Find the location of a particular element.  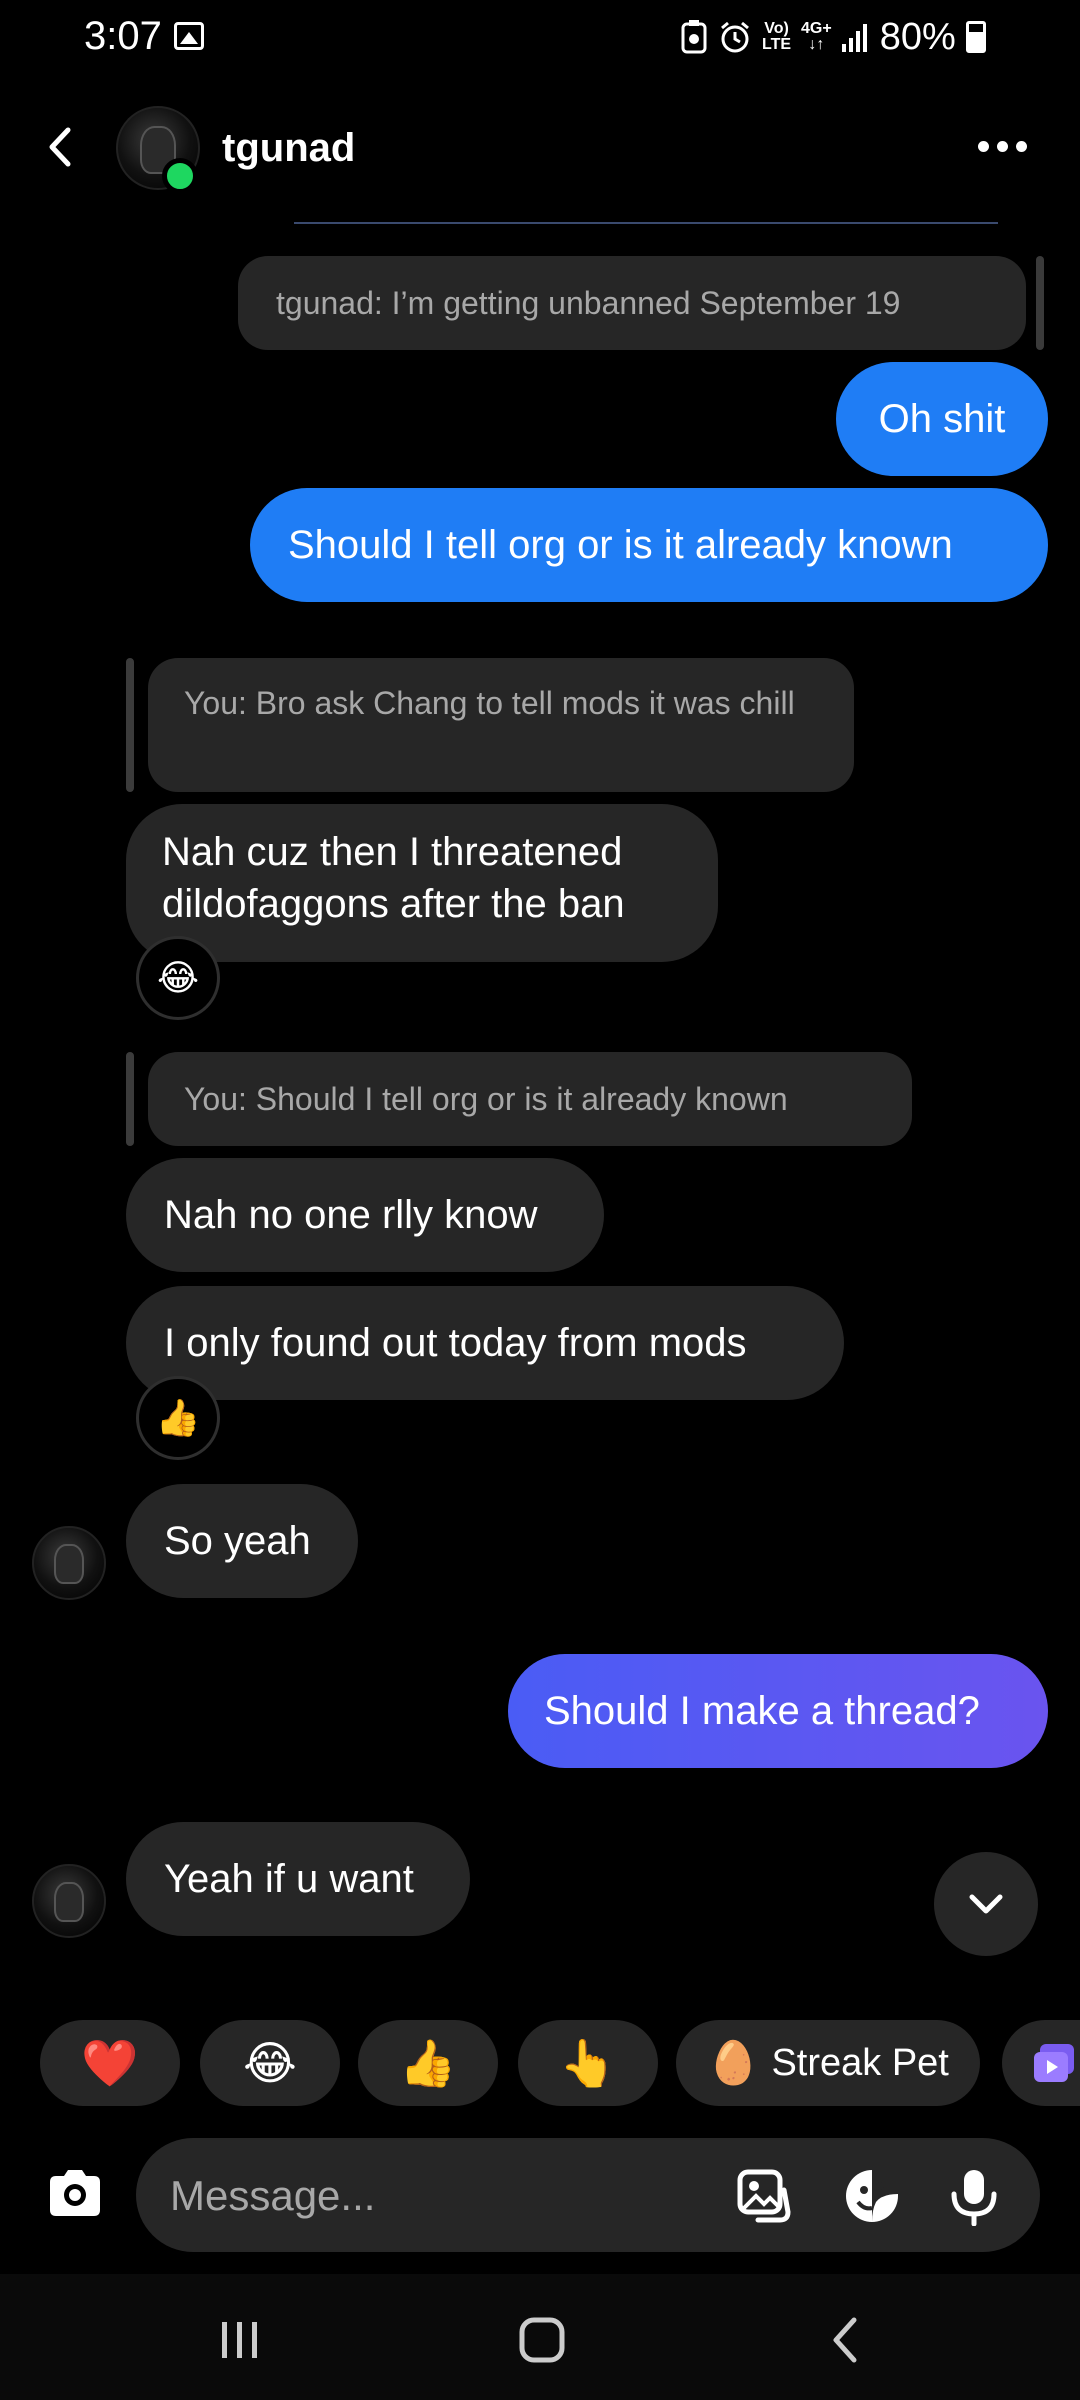

status-bar: 3:07 Vo) LTE 4G+ ↓↑ 80% is located at coordinates (540, 38).